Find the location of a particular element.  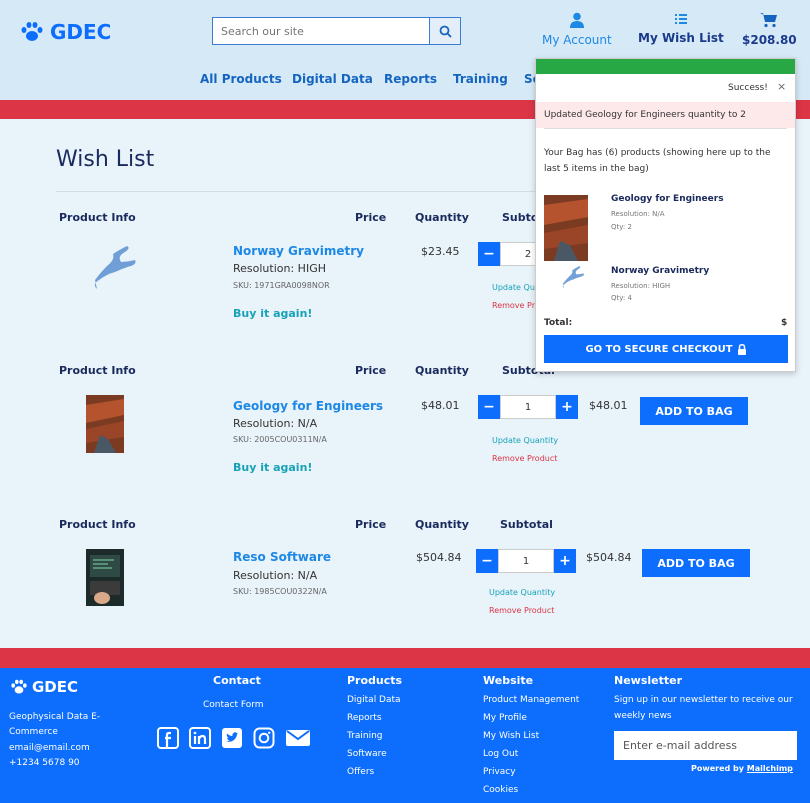

my-wish-list-label: My Wish List is located at coordinates (681, 38).